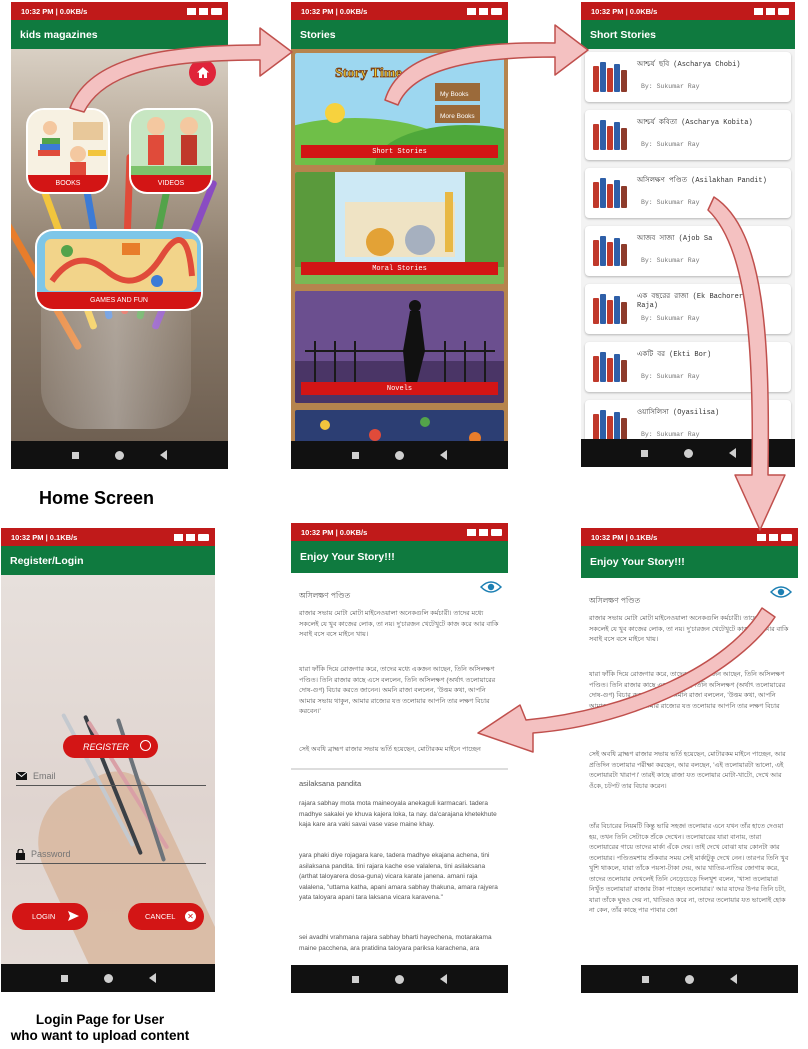 This screenshot has height=1049, width=808. I want to click on send-icon, so click(73, 916).